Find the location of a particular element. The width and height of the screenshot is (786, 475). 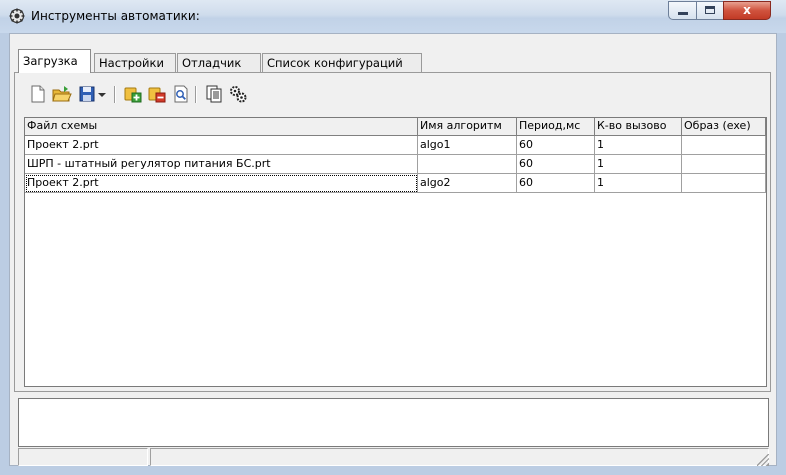

remove-algorithm-icon is located at coordinates (157, 94).